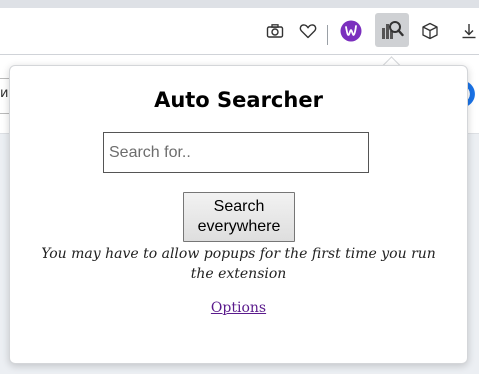  What do you see at coordinates (239, 206) in the screenshot?
I see `search-button-label-line1: Search` at bounding box center [239, 206].